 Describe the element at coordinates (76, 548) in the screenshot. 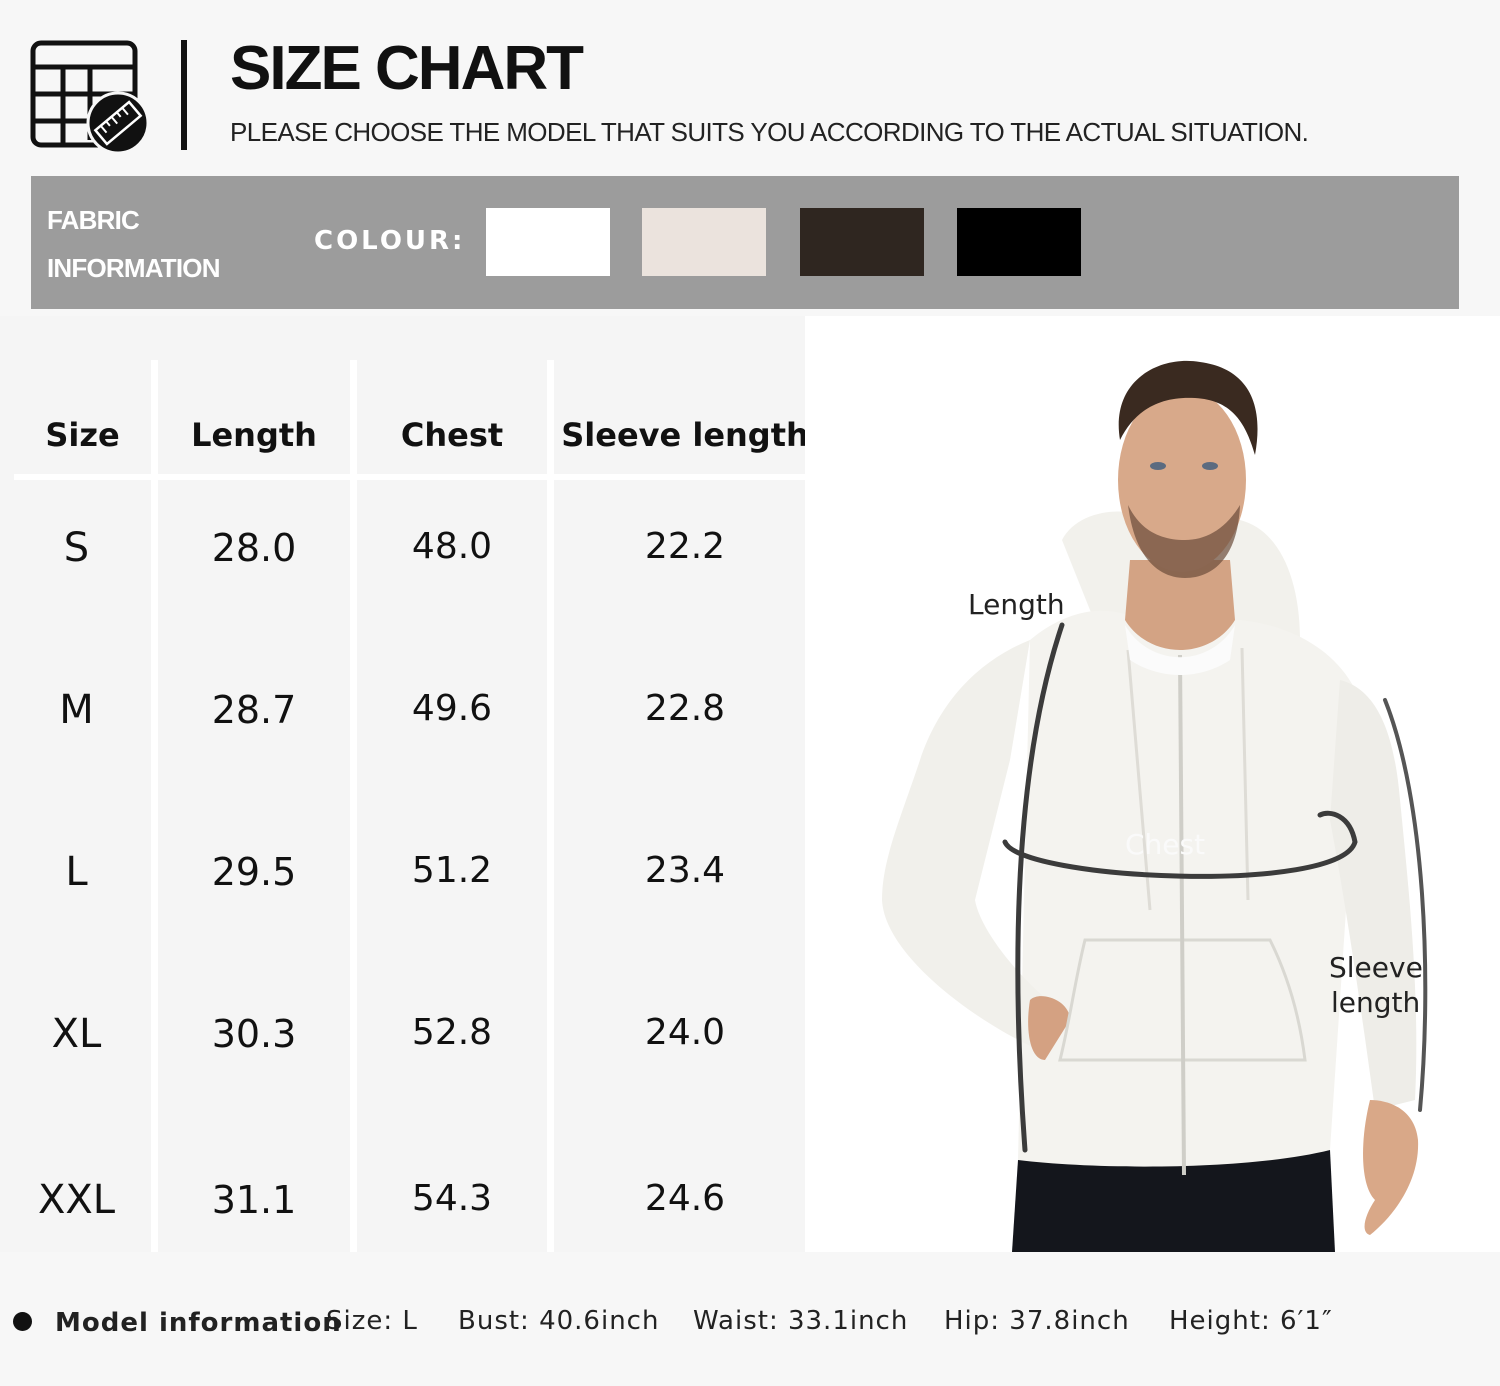

I see `cell-size: S` at that location.